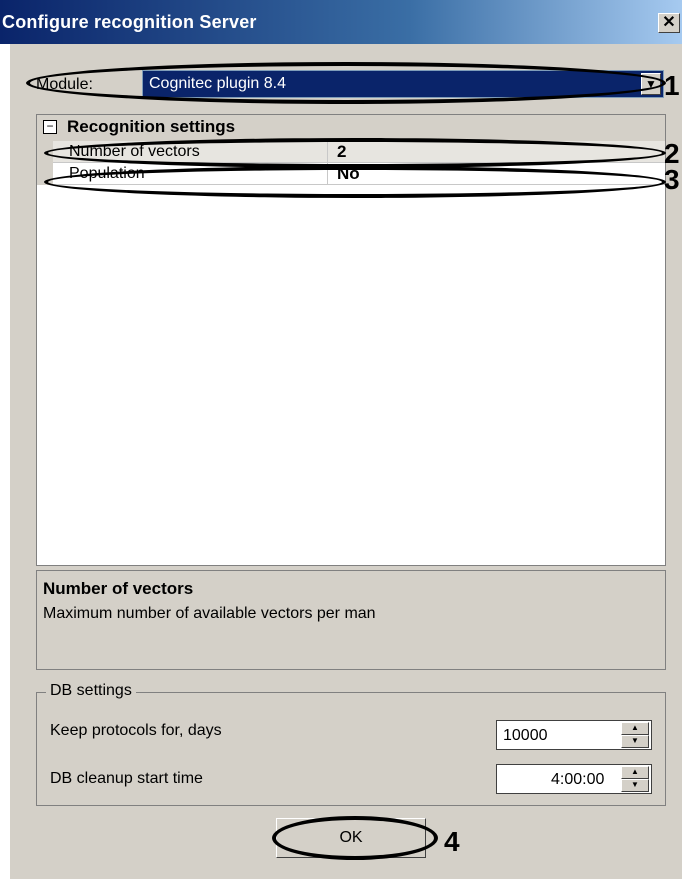 This screenshot has width=682, height=879. What do you see at coordinates (341, 22) in the screenshot?
I see `title-bar: Configure recognition Server ✕` at bounding box center [341, 22].